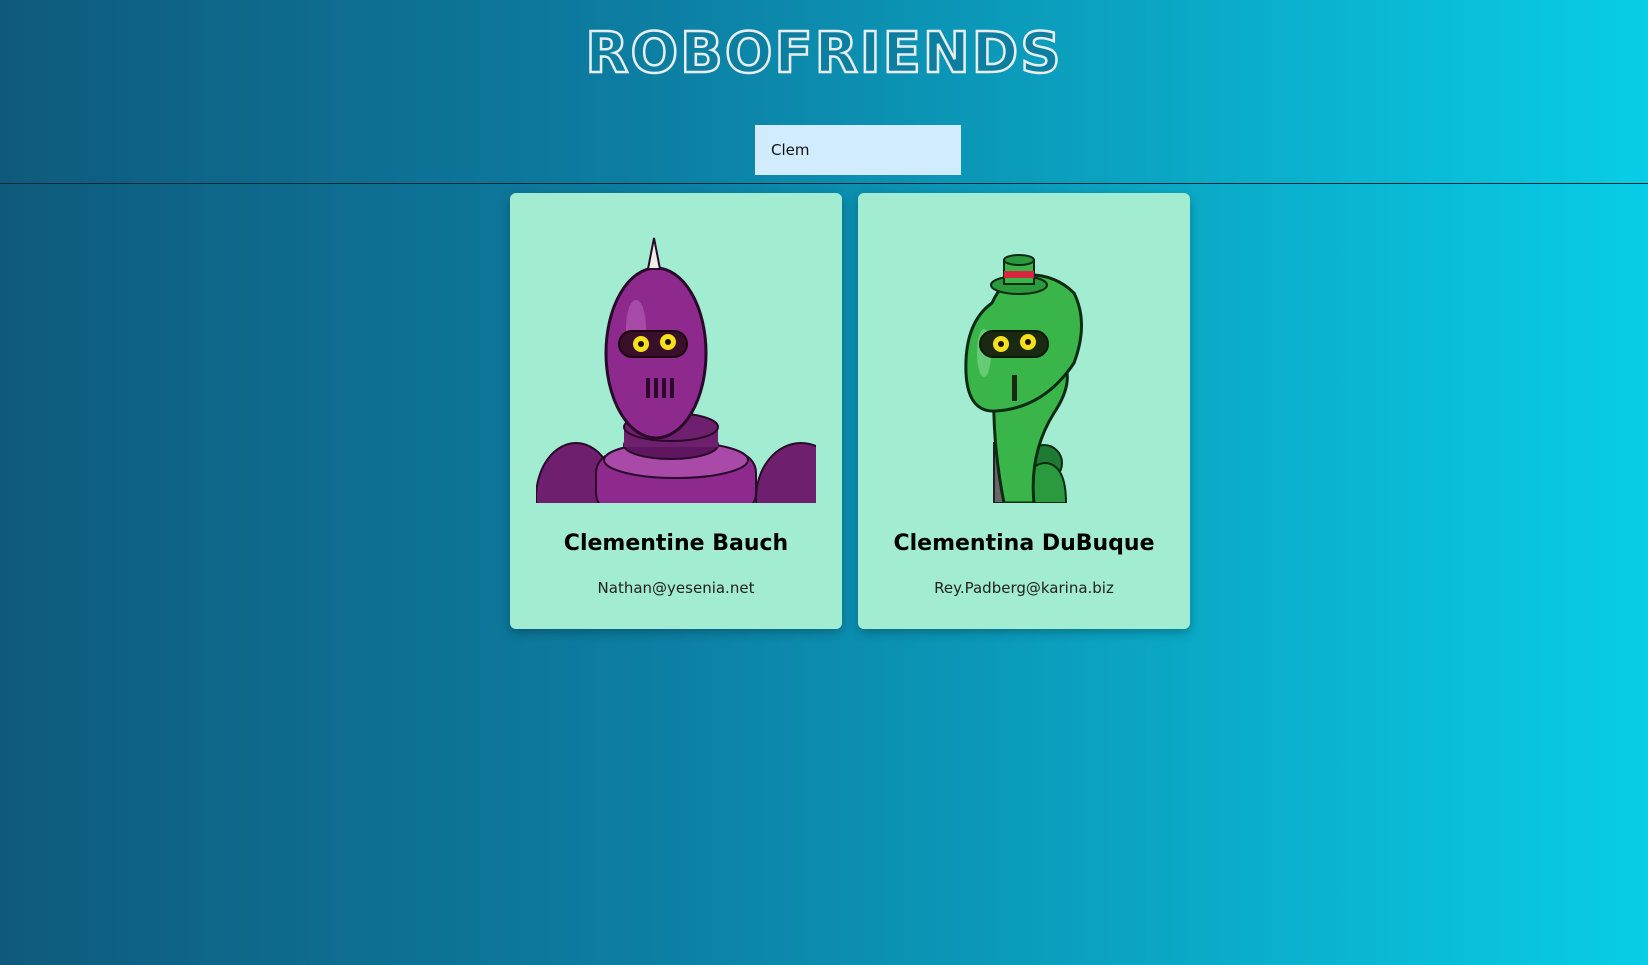  Describe the element at coordinates (676, 543) in the screenshot. I see `robot-name: Clementine Bauch` at that location.